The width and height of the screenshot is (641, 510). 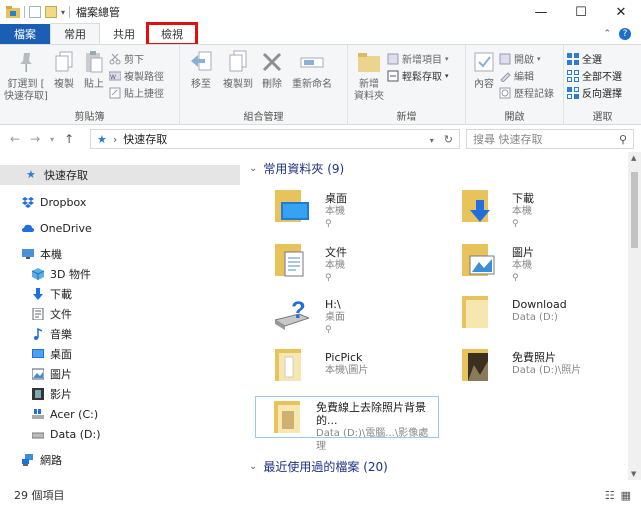 What do you see at coordinates (621, 12) in the screenshot?
I see `close-button: ✕` at bounding box center [621, 12].